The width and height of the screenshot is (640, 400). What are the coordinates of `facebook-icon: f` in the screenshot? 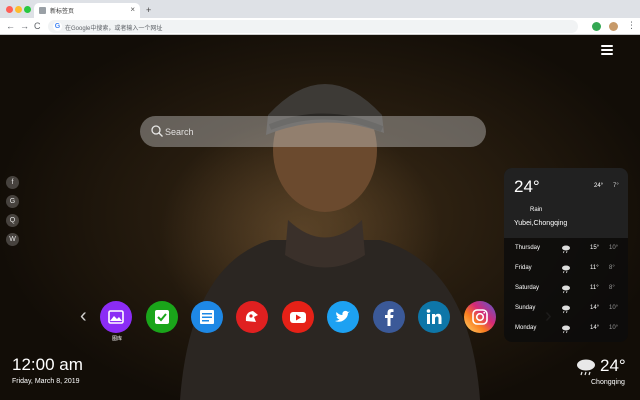 It's located at (12, 182).